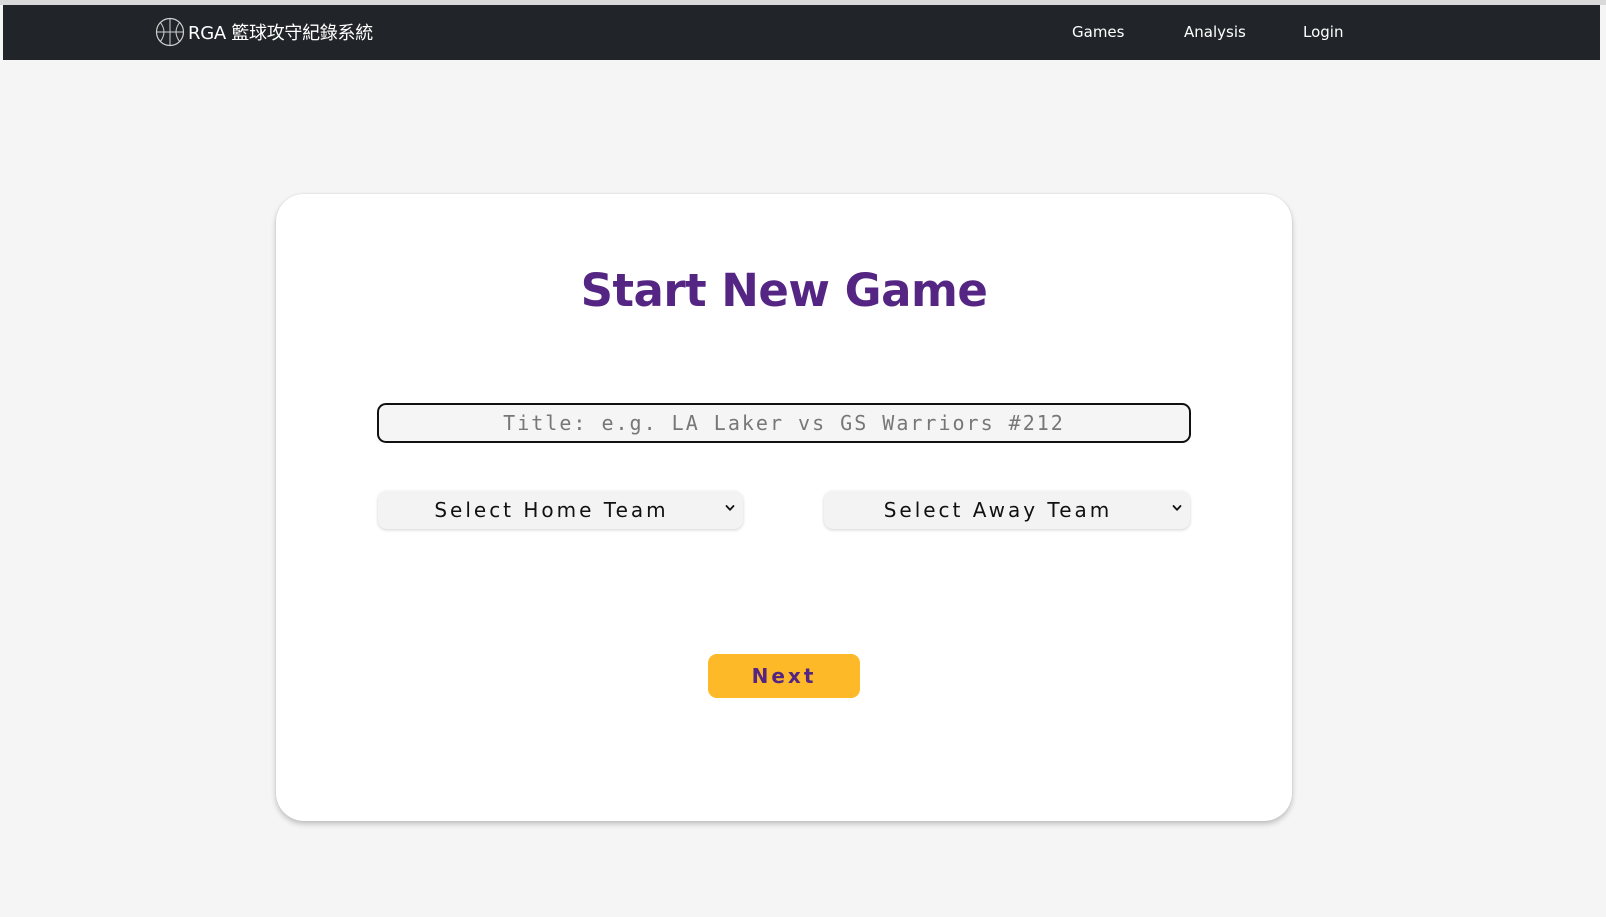 The width and height of the screenshot is (1606, 917). Describe the element at coordinates (1323, 32) in the screenshot. I see `nav-link-login: Login` at that location.